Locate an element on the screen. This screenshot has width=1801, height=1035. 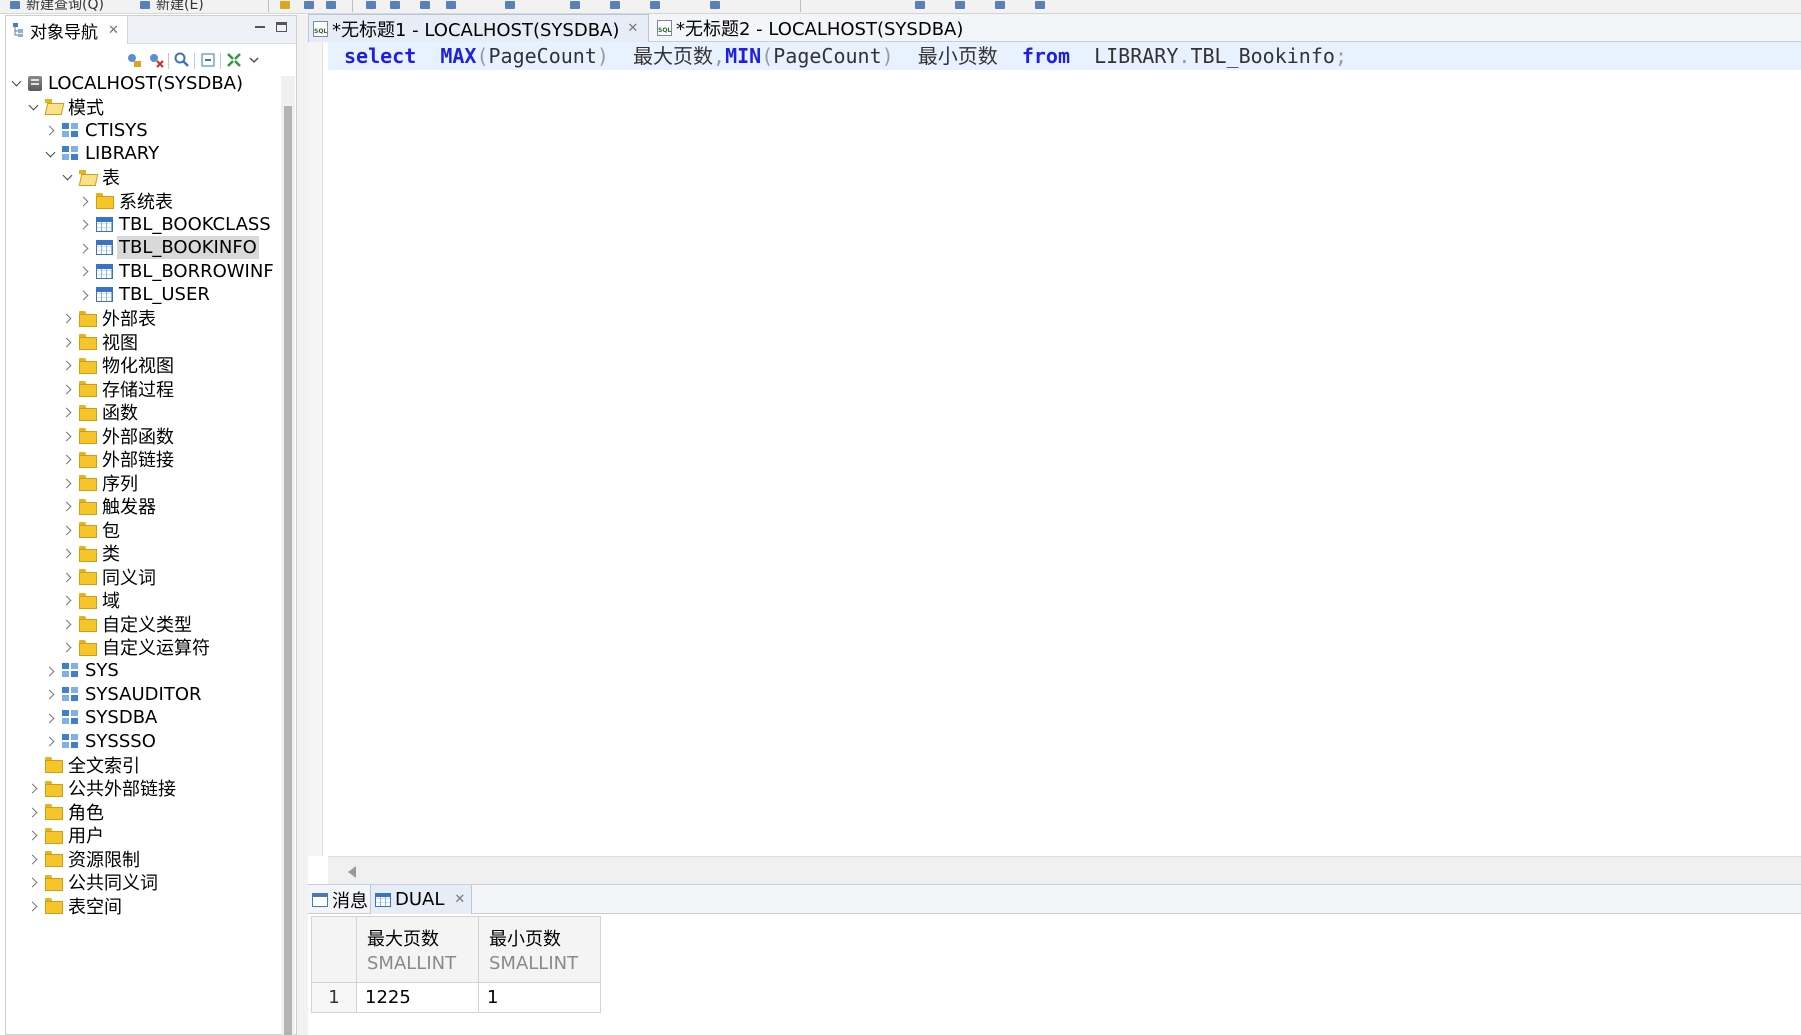
explain-icon is located at coordinates (451, 5).